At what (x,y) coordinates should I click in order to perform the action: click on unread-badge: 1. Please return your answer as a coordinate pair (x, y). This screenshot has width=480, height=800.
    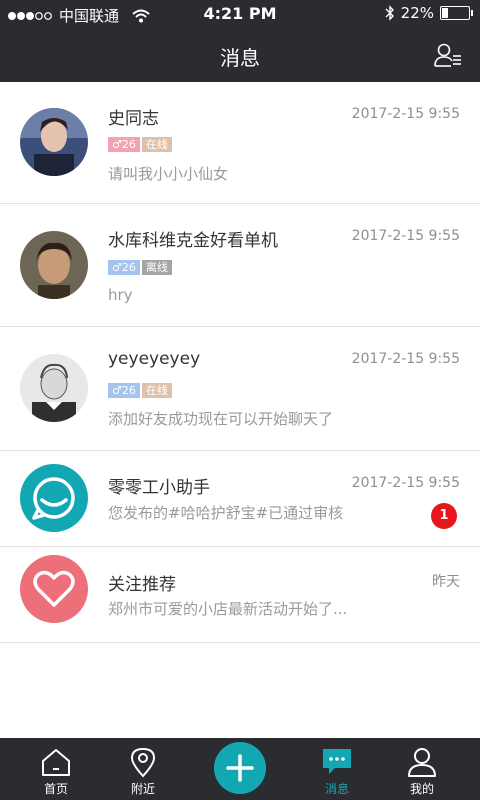
    Looking at the image, I should click on (444, 516).